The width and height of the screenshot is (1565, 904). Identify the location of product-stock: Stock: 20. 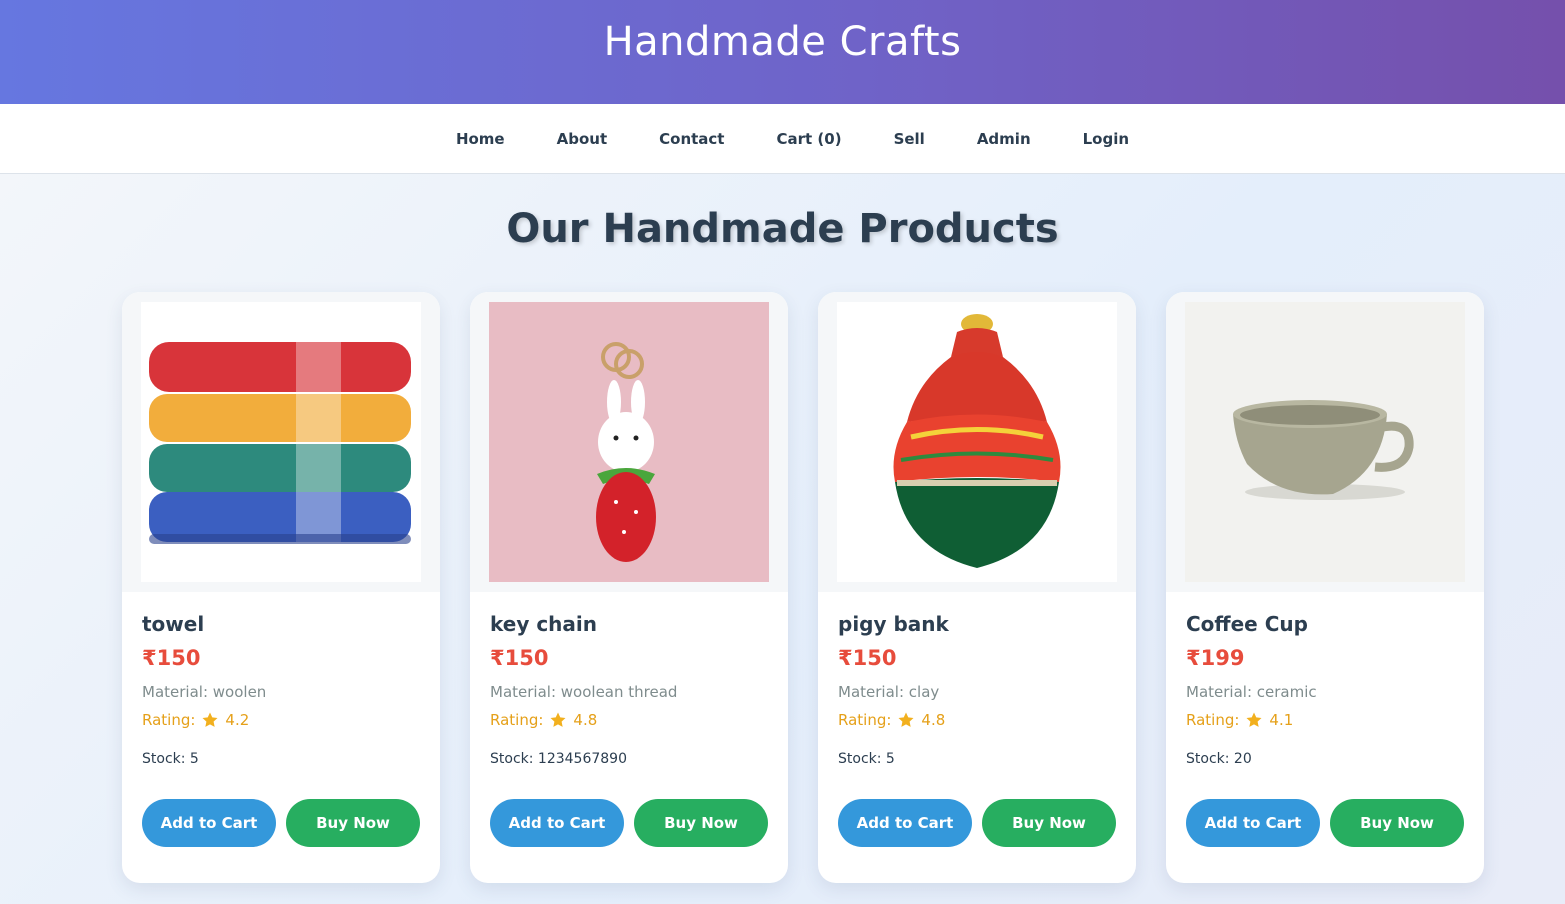
(1325, 759).